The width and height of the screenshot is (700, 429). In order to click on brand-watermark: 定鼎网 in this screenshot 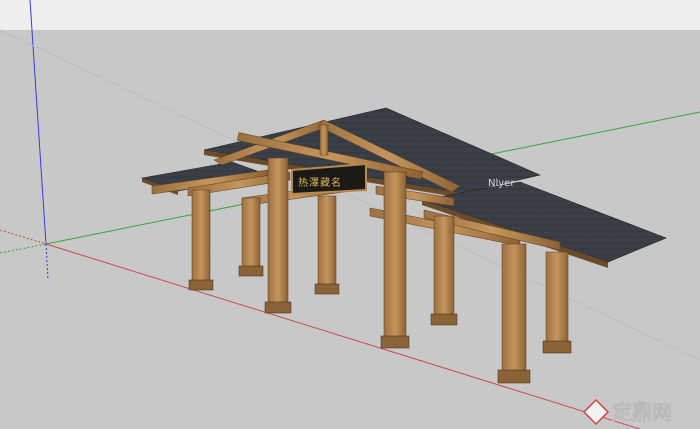, I will do `click(627, 412)`.